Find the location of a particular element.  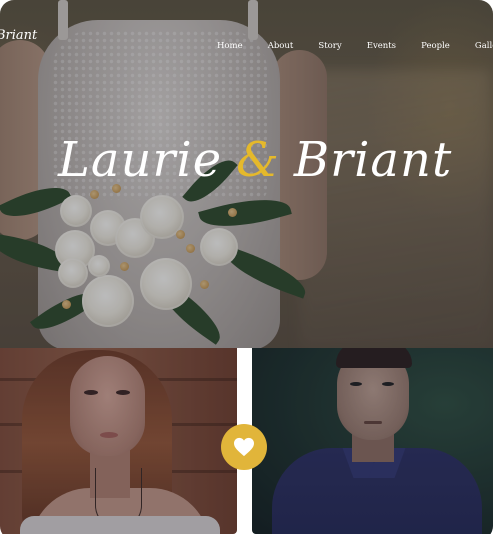

nav-link-gallery: Gallery is located at coordinates (484, 46).